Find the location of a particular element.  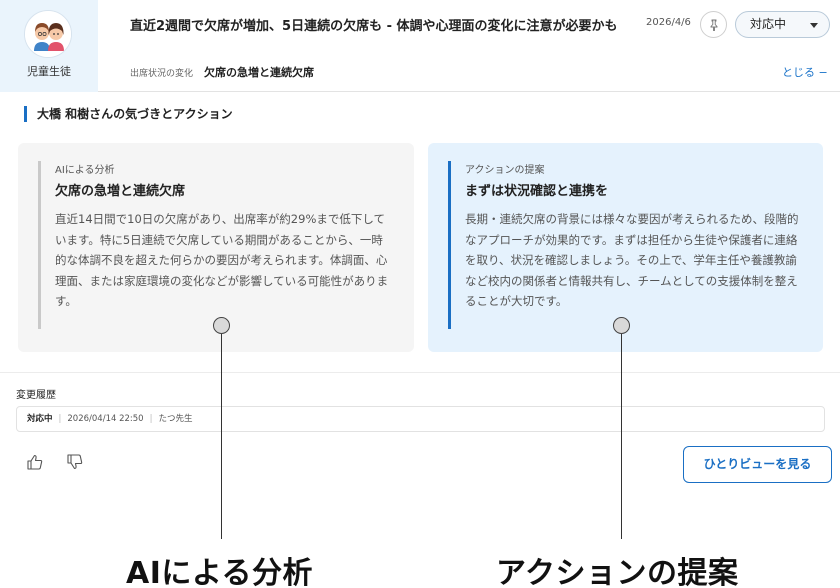

pin-icon is located at coordinates (713, 25).